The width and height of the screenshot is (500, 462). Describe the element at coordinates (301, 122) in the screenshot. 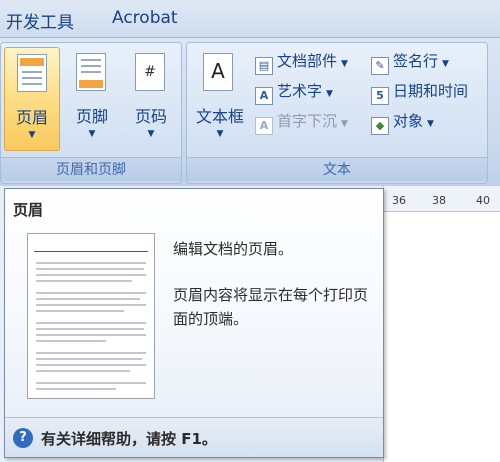

I see `dropcap-button: A 首字下沉 ▼` at that location.